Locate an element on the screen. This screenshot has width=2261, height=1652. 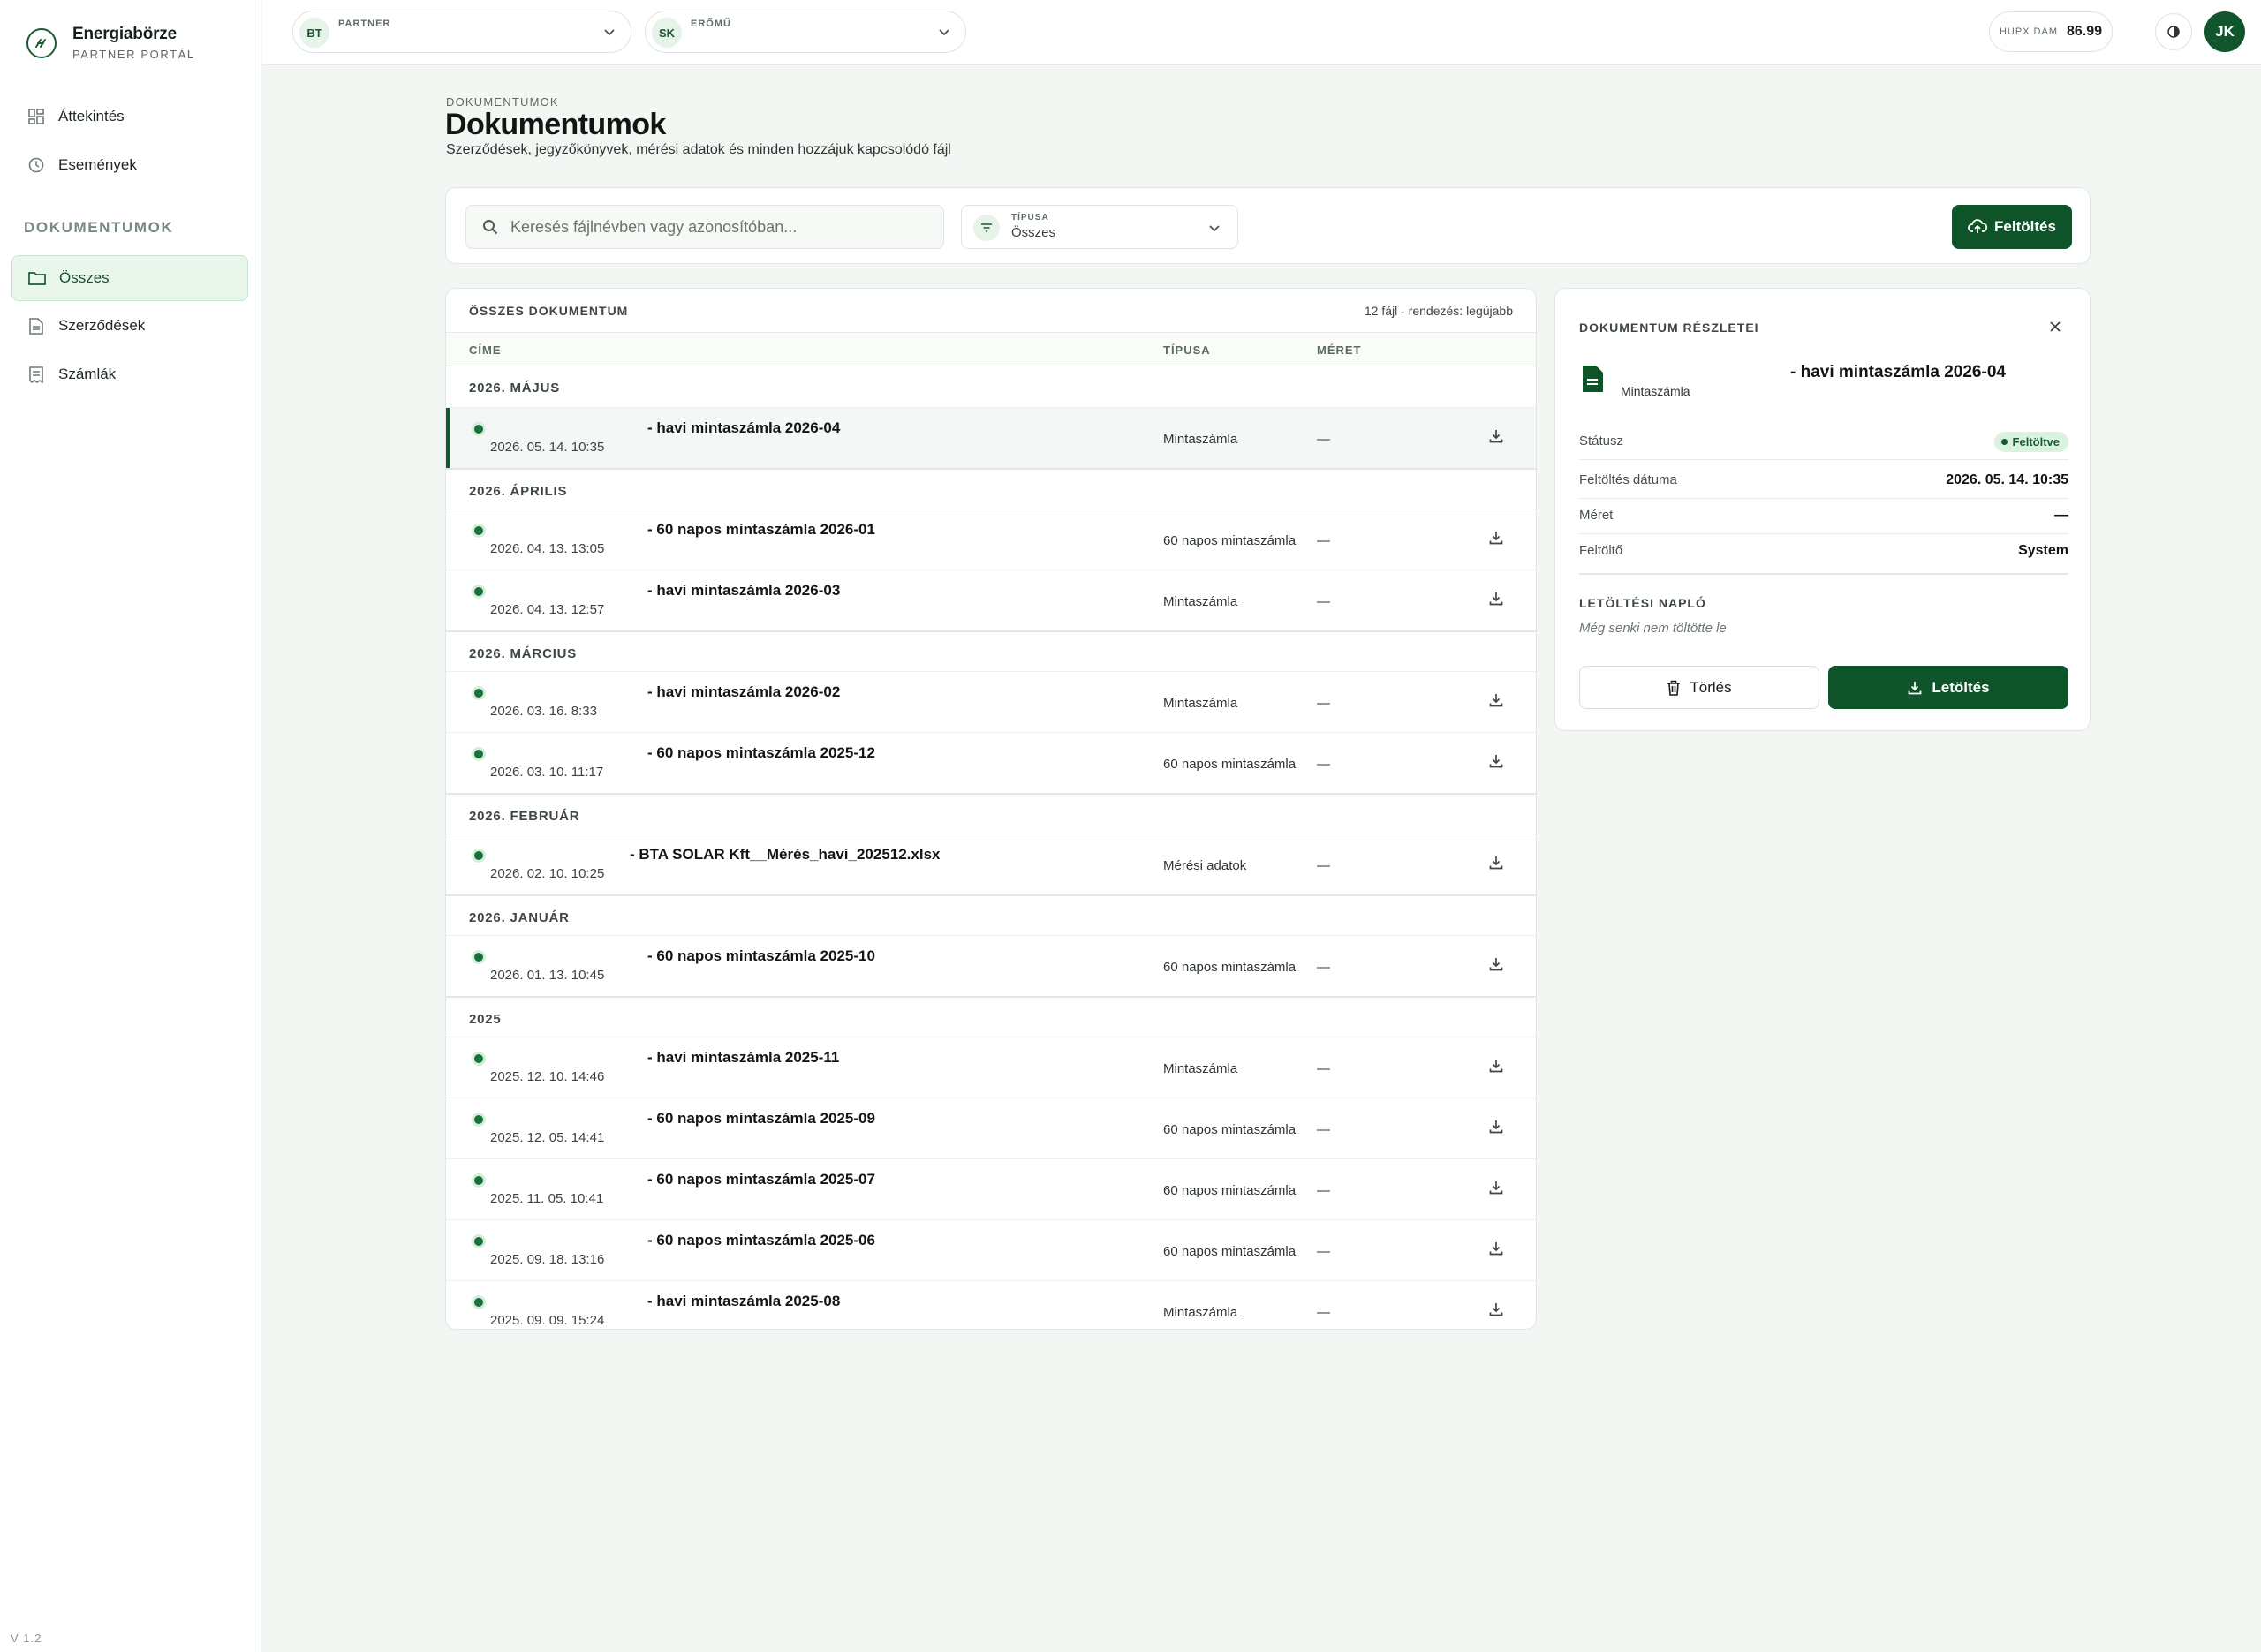
download-button-label: Letöltés is located at coordinates (1961, 687).